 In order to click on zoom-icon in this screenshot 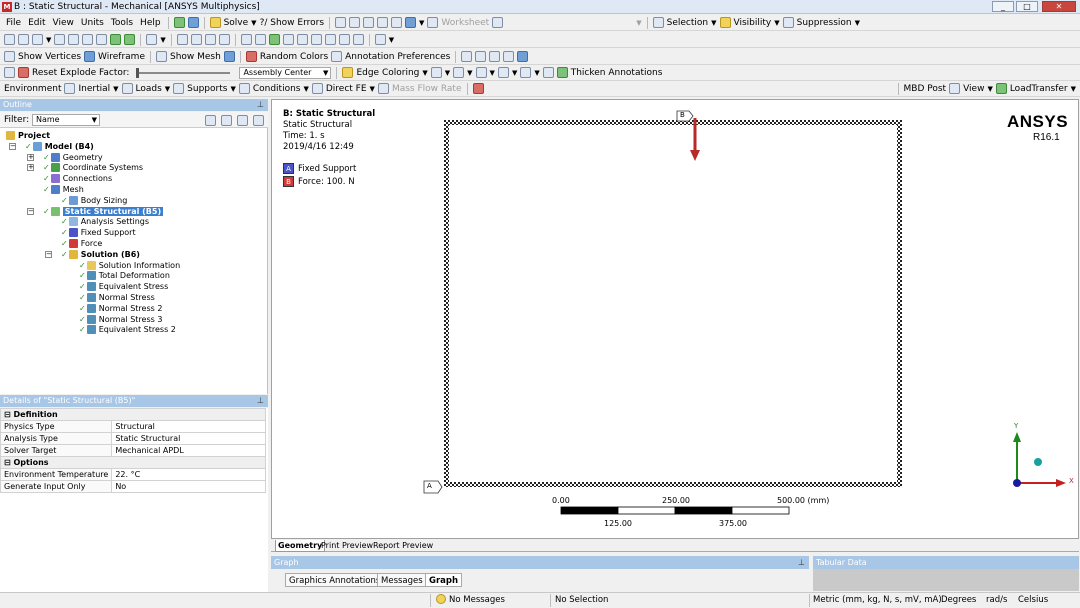, I will do `click(210, 39)`.